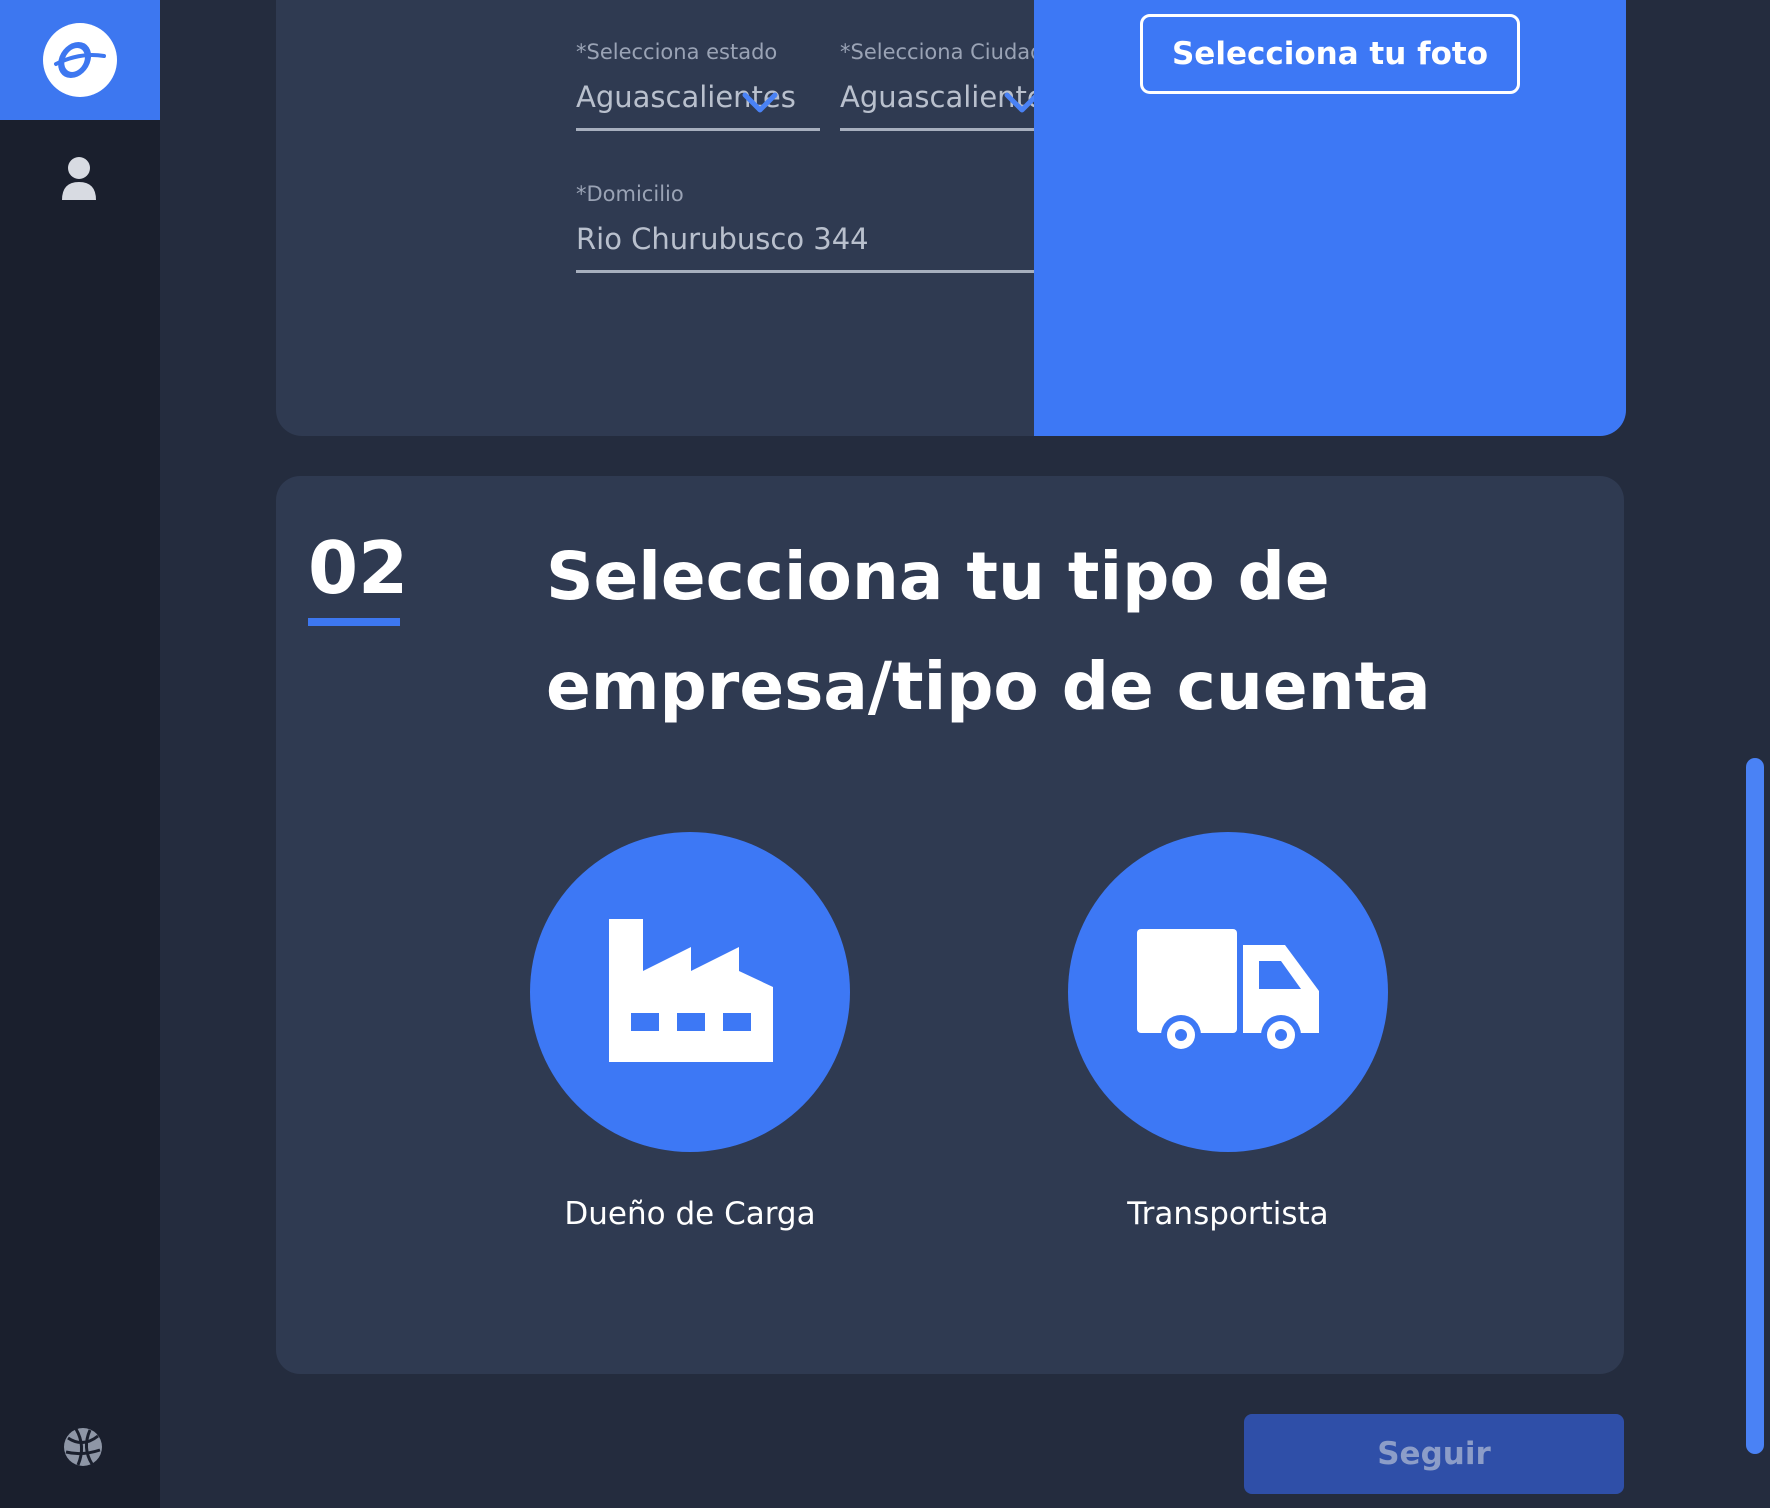 The width and height of the screenshot is (1770, 1508). I want to click on carrier-button, so click(1228, 992).